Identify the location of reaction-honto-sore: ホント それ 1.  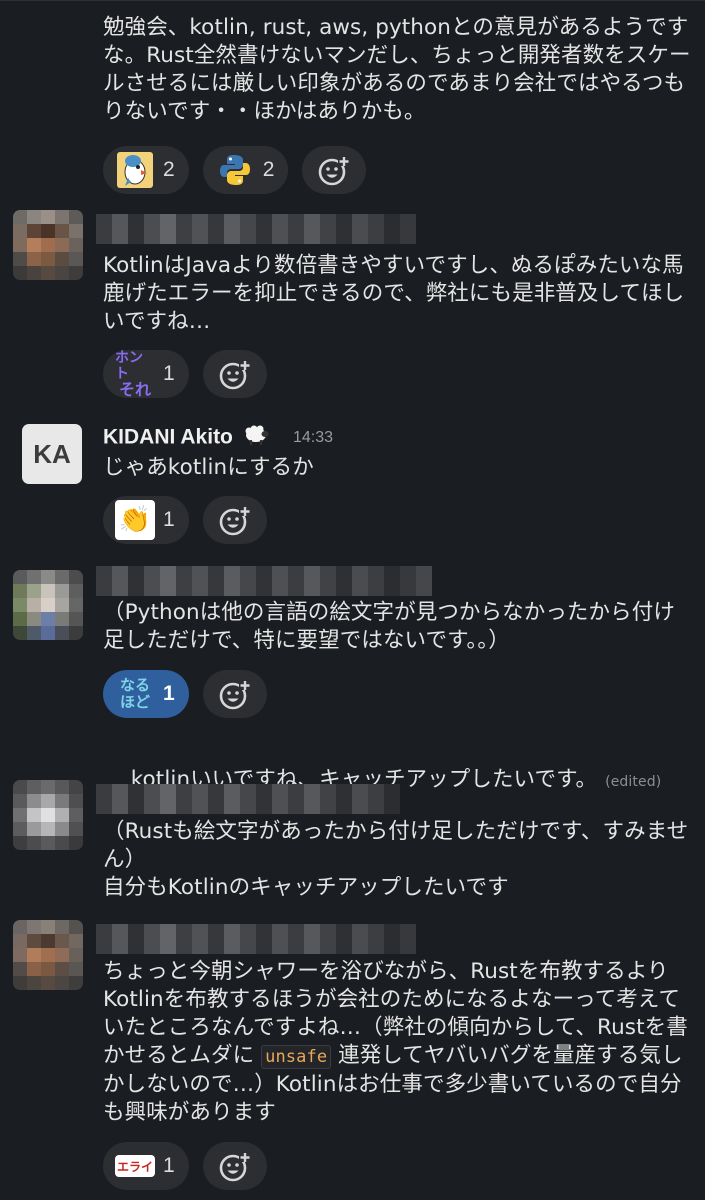
(146, 374).